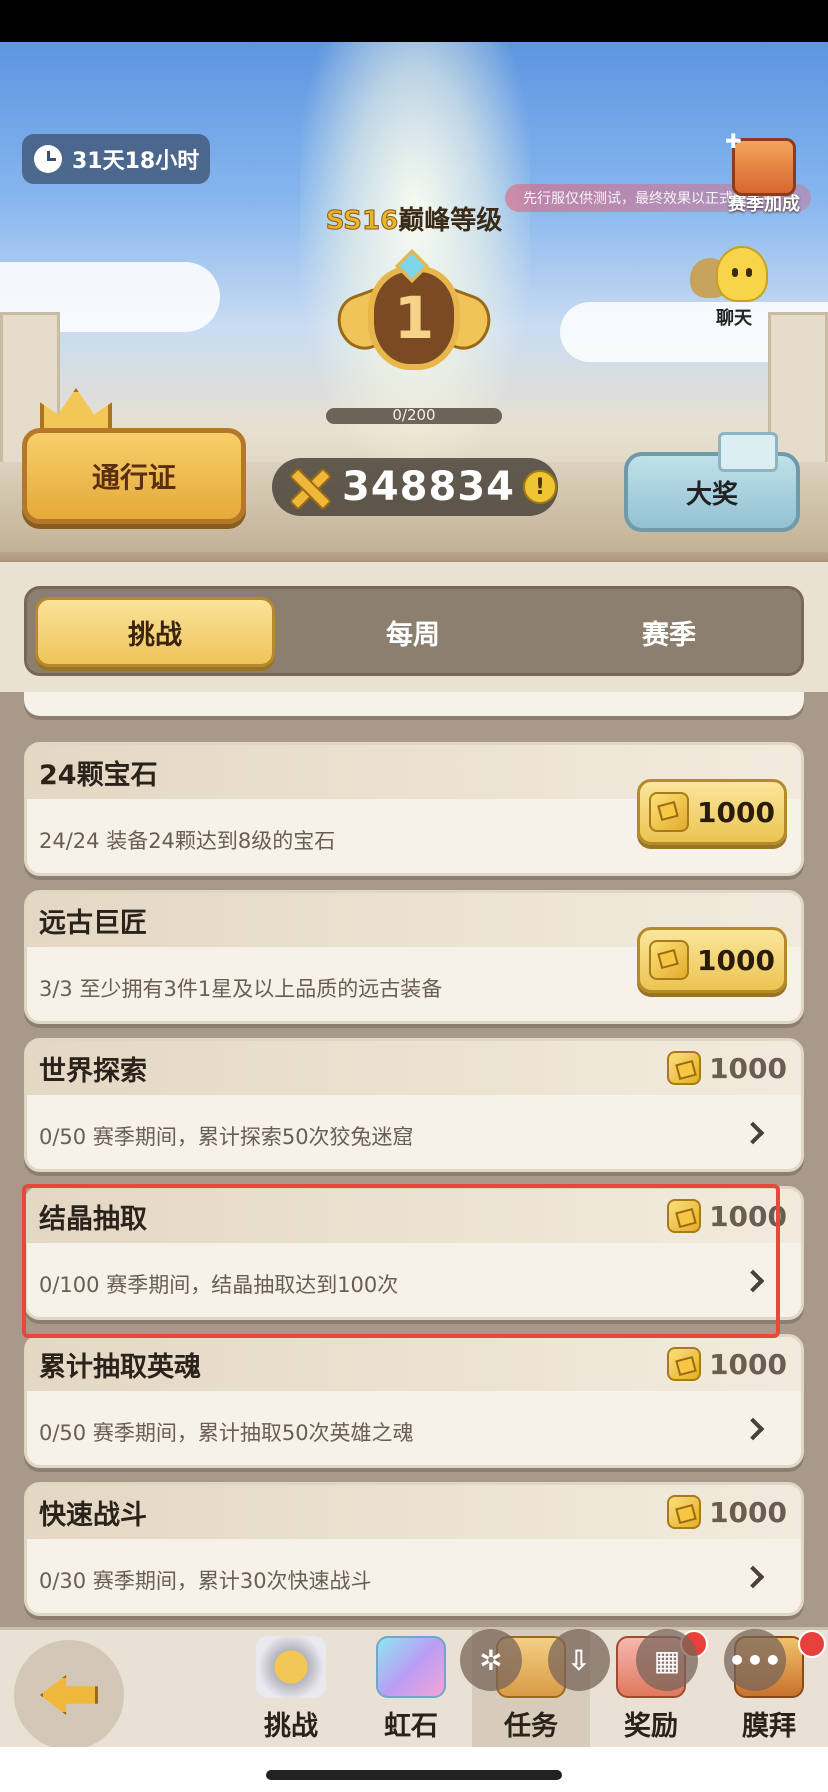  I want to click on task-card: 远古巨匠 3/3 至少拥有3件1星及以上品质的远古装备 1000, so click(414, 957).